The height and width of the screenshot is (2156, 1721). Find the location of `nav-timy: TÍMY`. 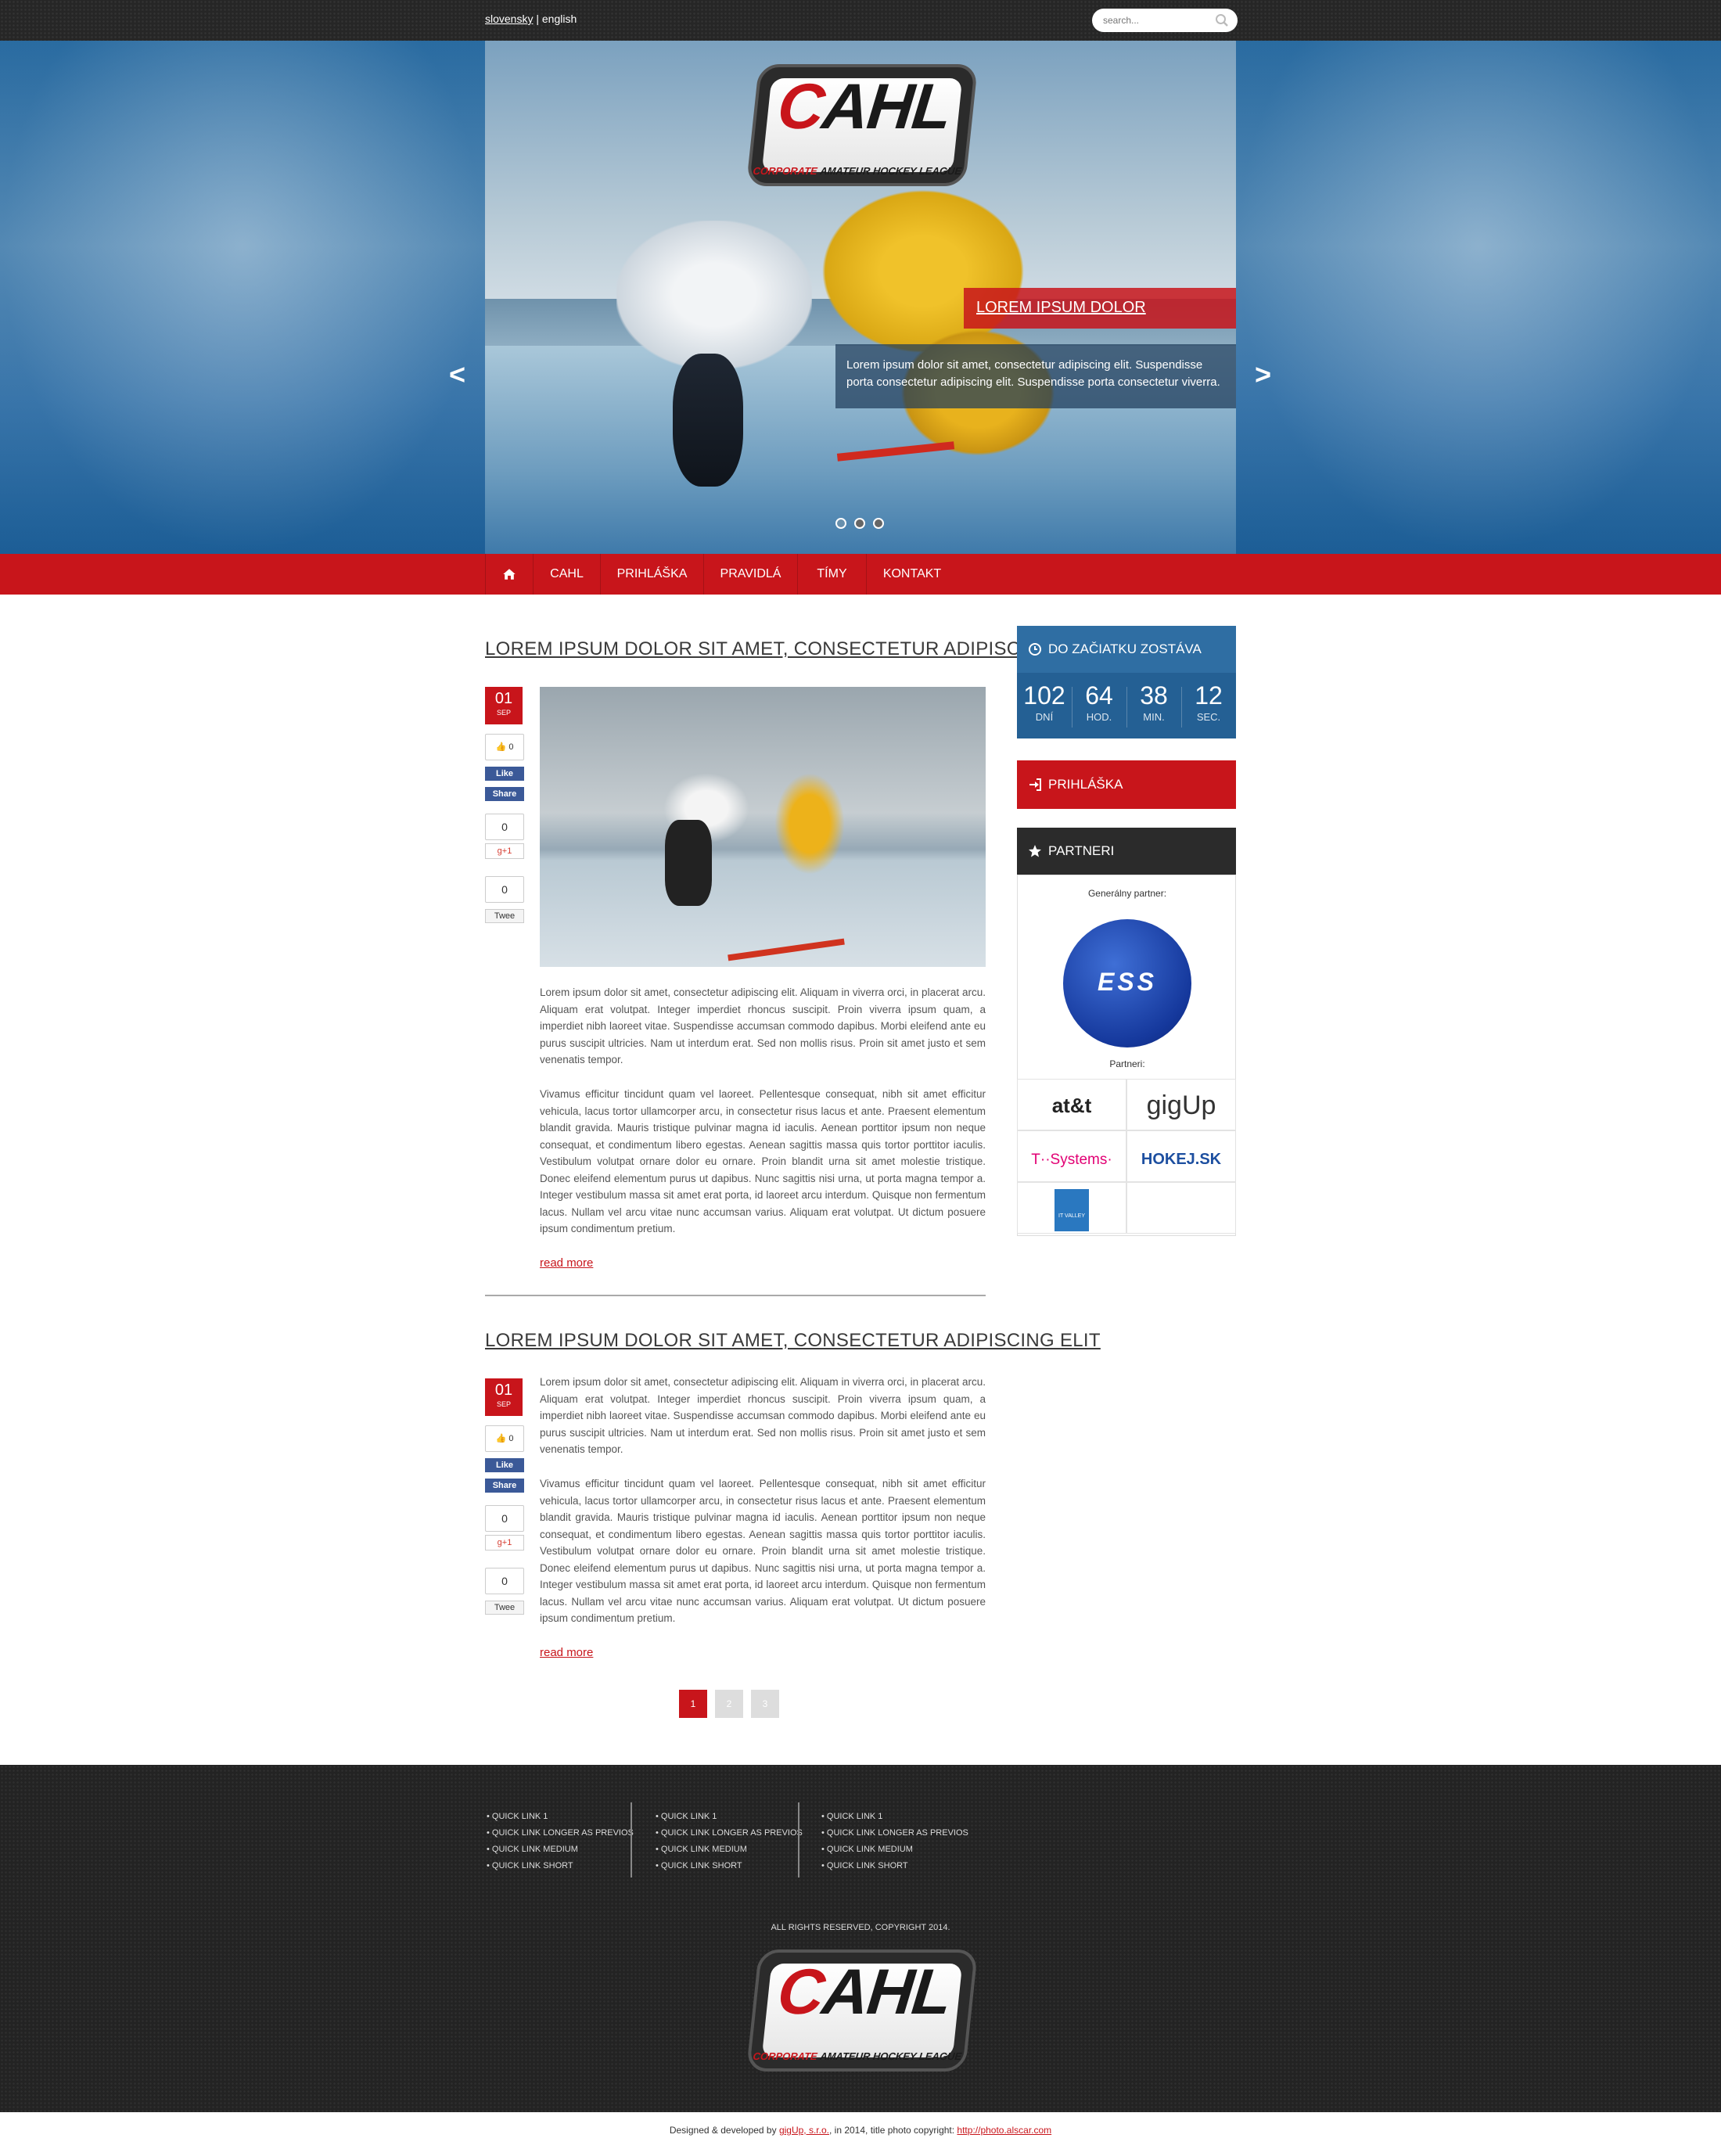

nav-timy: TÍMY is located at coordinates (832, 574).